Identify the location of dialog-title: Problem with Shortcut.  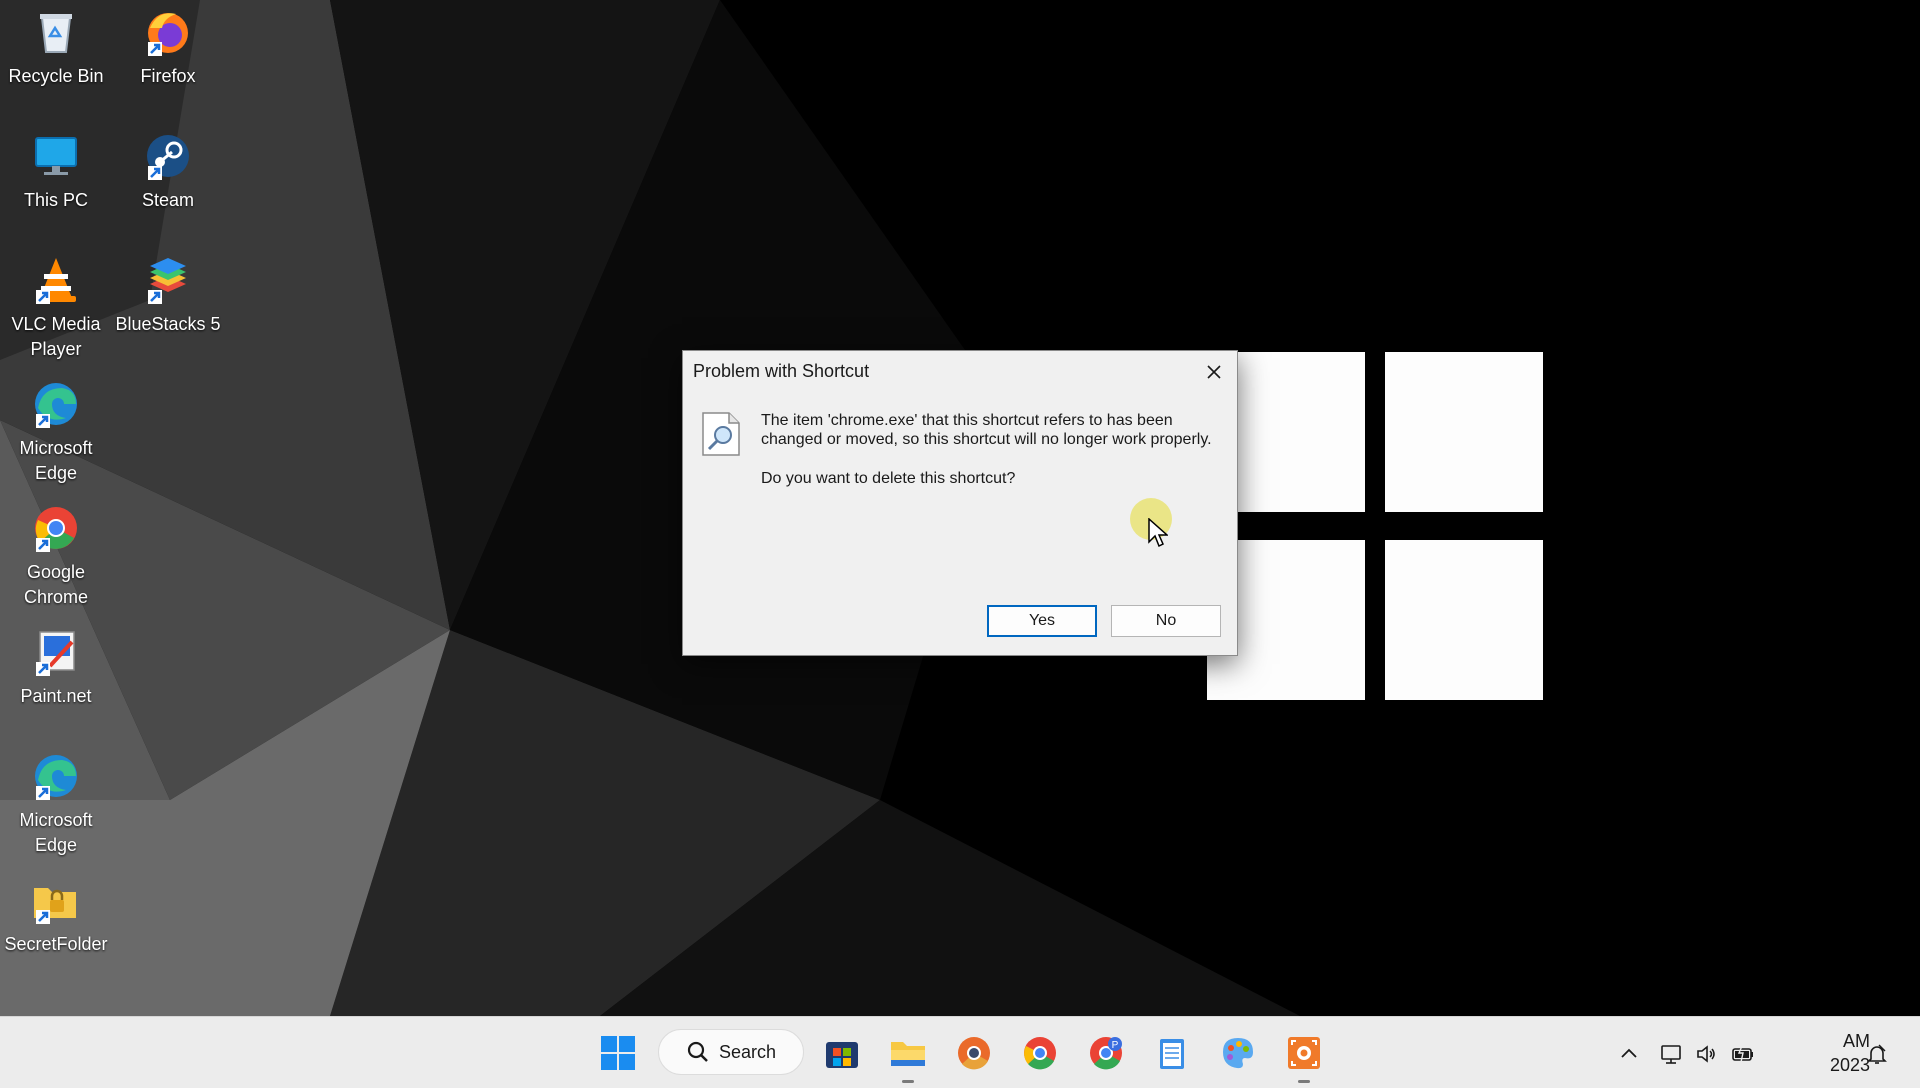
(781, 371).